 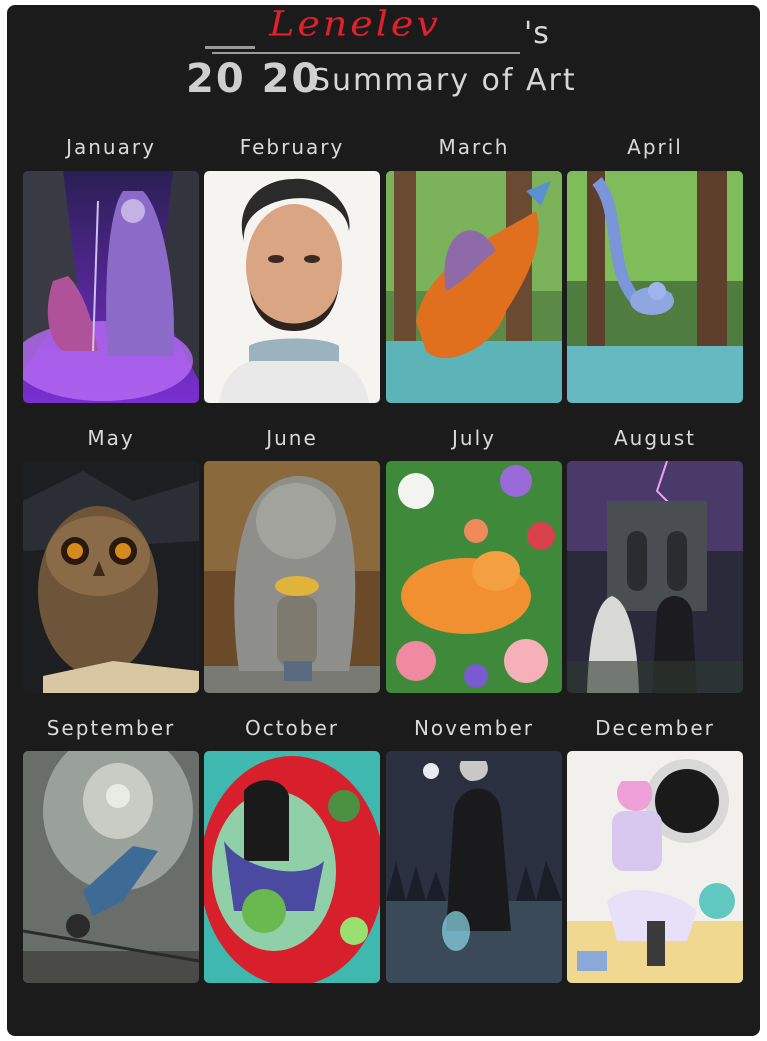 What do you see at coordinates (655, 438) in the screenshot?
I see `month-label-august: August` at bounding box center [655, 438].